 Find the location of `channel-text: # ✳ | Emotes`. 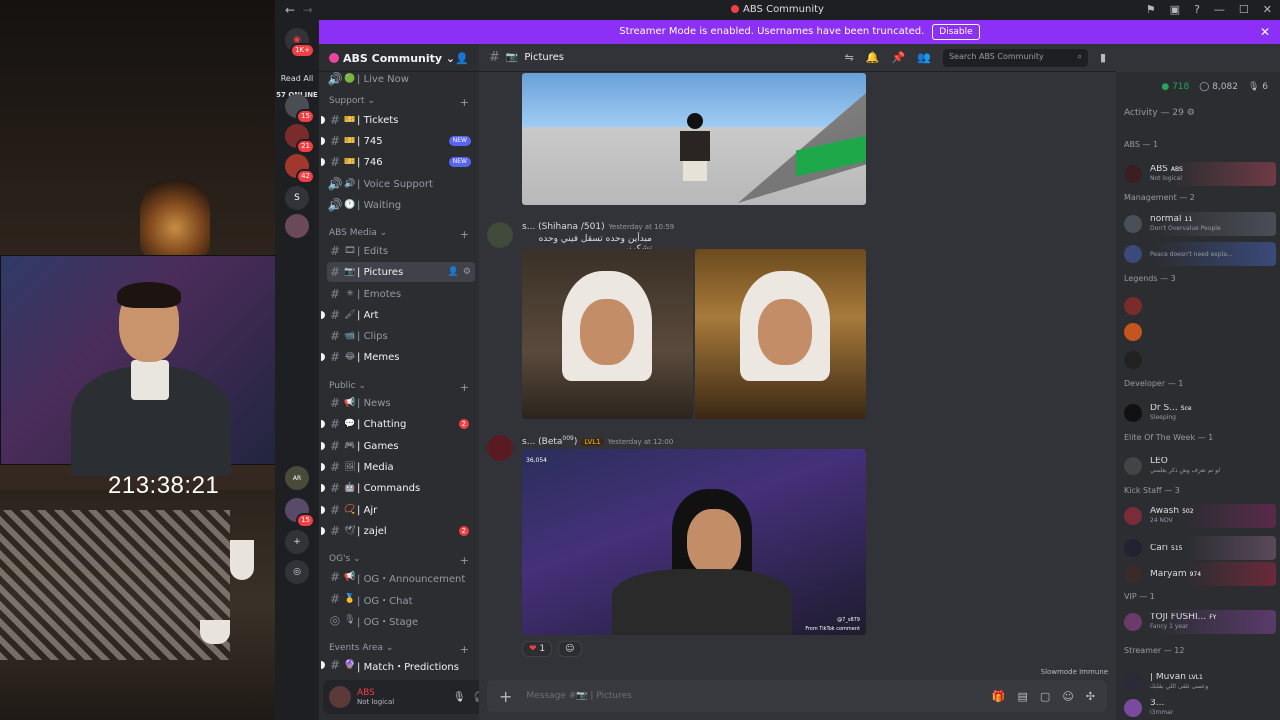

channel-text: # ✳ | Emotes is located at coordinates (401, 294).